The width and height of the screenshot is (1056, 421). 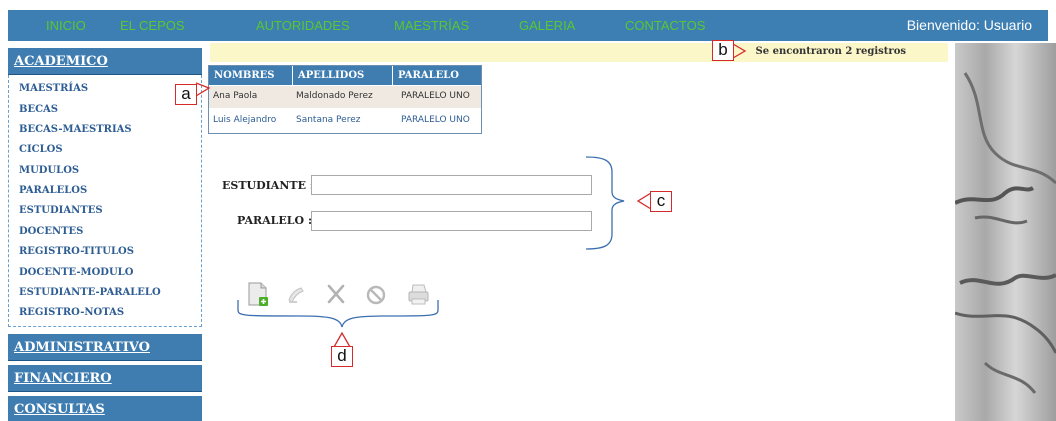 What do you see at coordinates (1005, 232) in the screenshot?
I see `fresco-hands-image` at bounding box center [1005, 232].